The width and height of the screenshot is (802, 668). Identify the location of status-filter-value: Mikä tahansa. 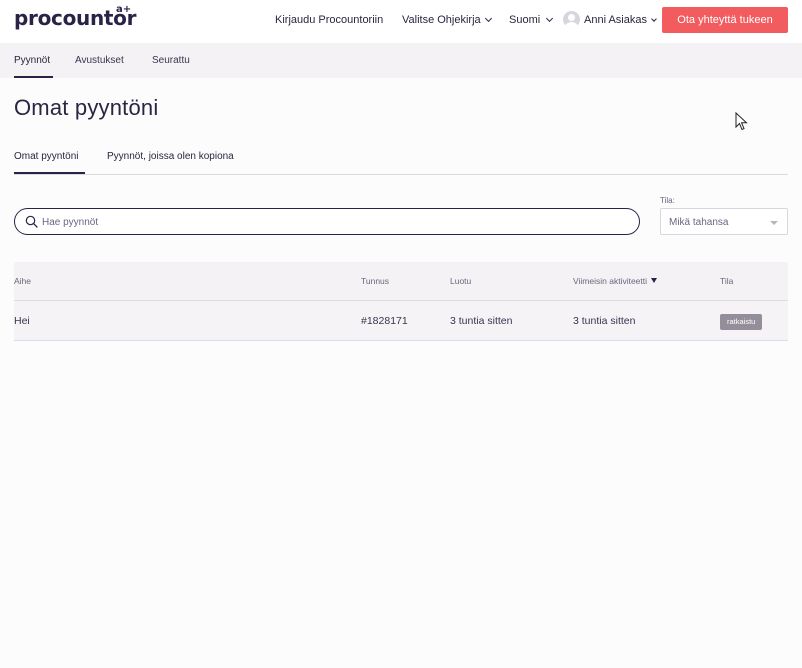
(699, 222).